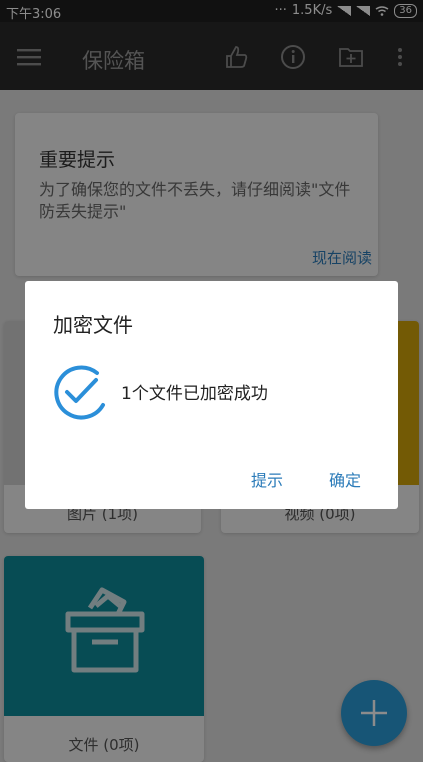 Image resolution: width=423 pixels, height=762 pixels. Describe the element at coordinates (345, 479) in the screenshot. I see `confirm-button: 确定` at that location.